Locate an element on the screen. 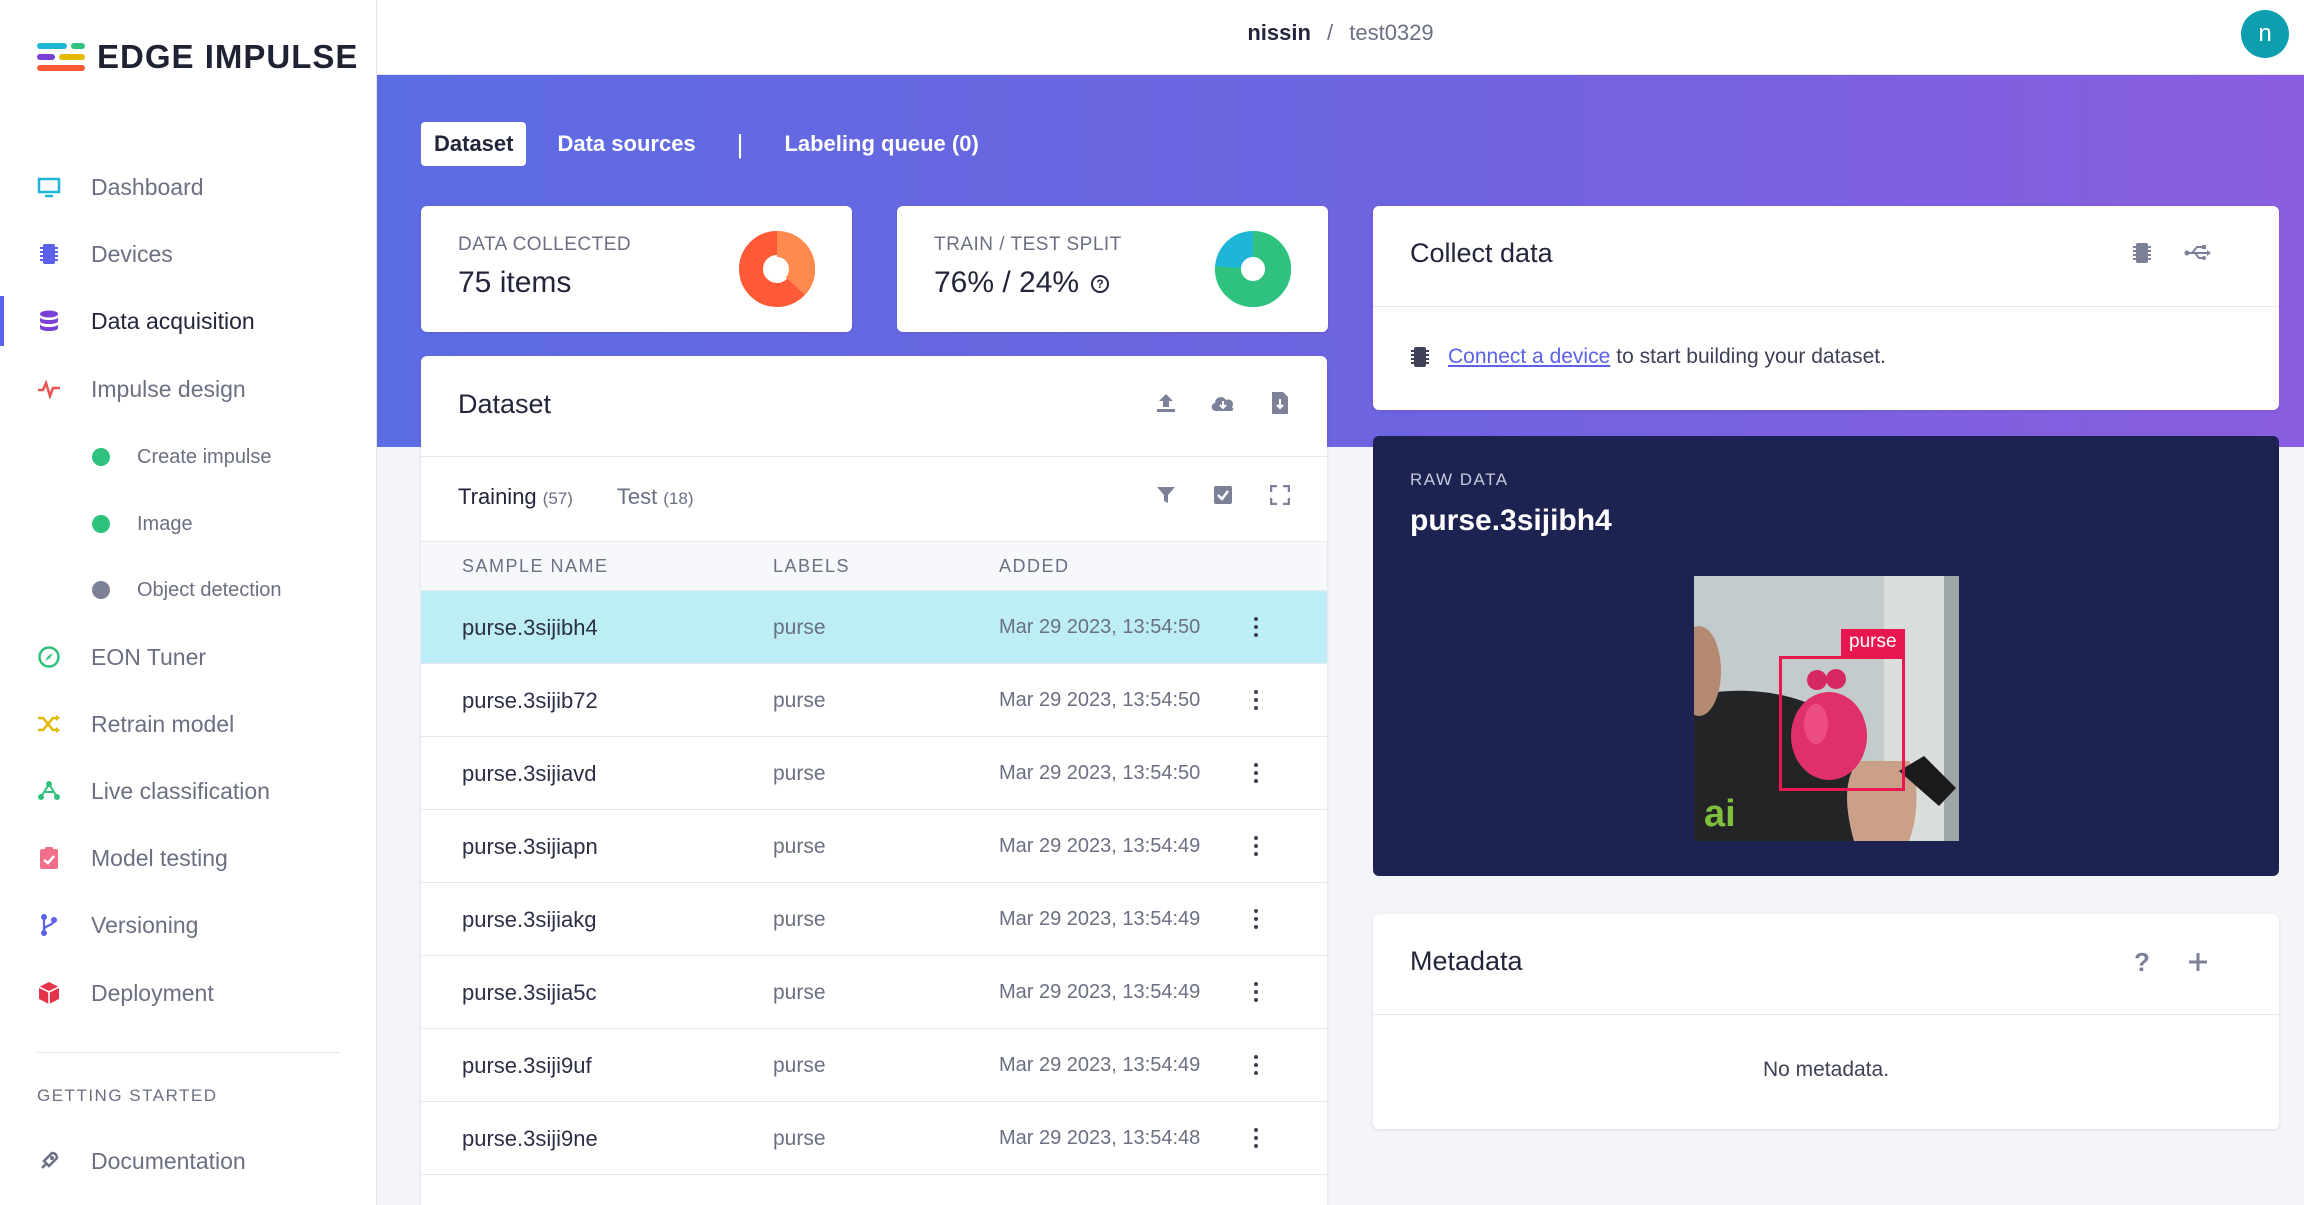  add-icon is located at coordinates (2198, 962).